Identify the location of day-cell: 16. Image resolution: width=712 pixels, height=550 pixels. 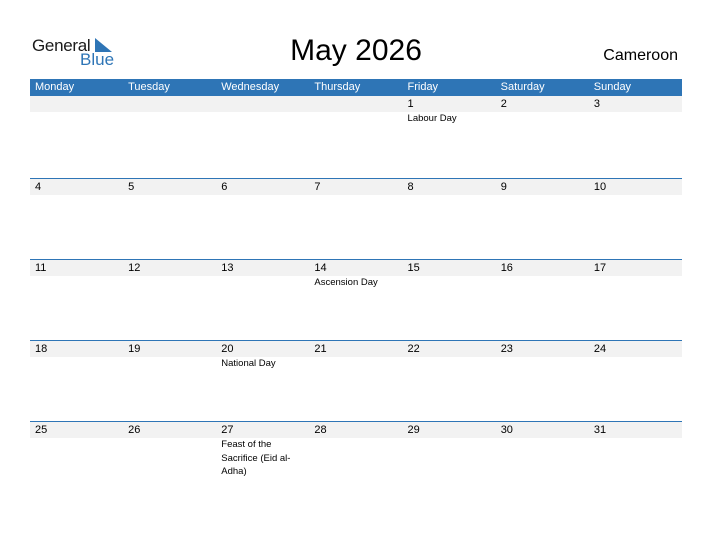
(542, 300).